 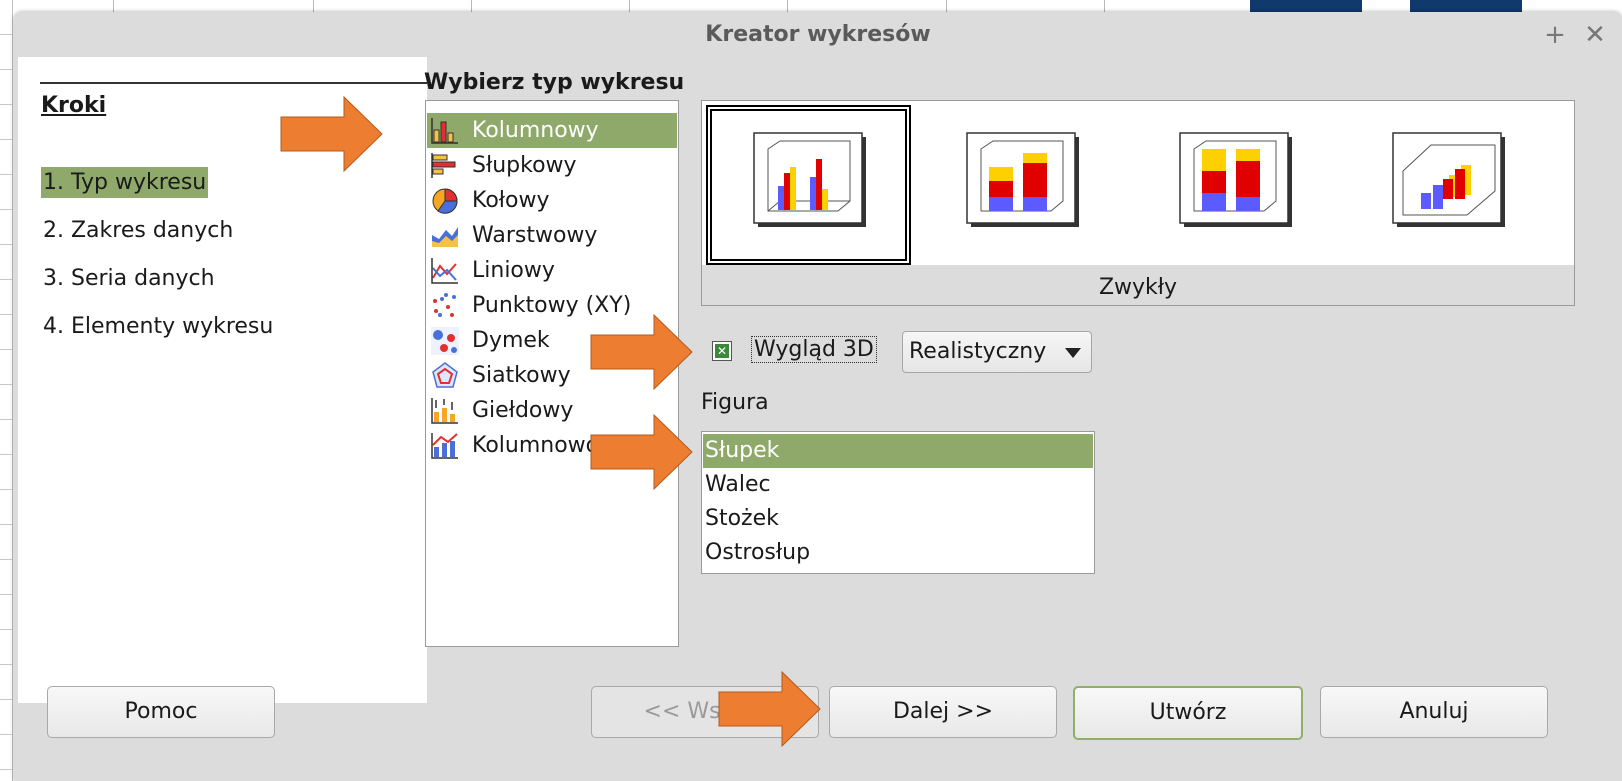 I want to click on variant-stacked, so click(x=1021, y=183).